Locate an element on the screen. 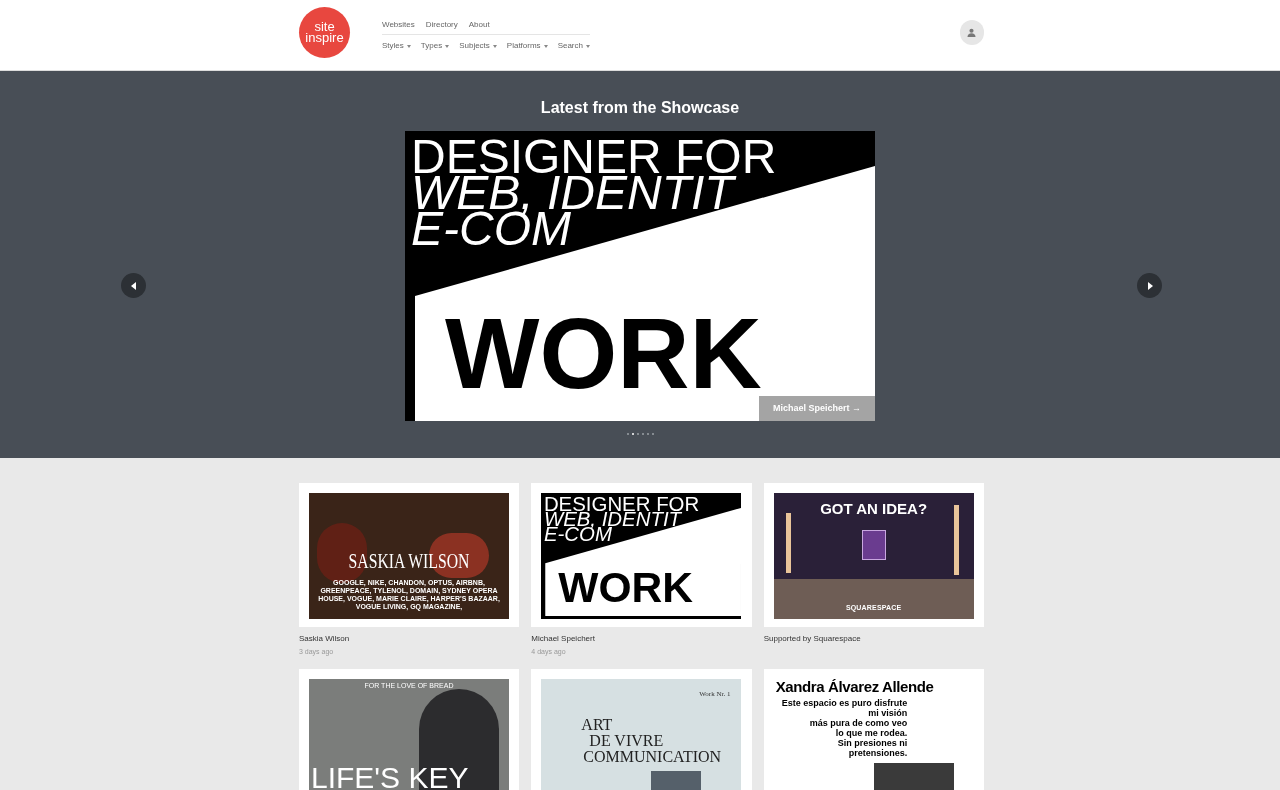 This screenshot has width=1280, height=790. account-button is located at coordinates (971, 32).